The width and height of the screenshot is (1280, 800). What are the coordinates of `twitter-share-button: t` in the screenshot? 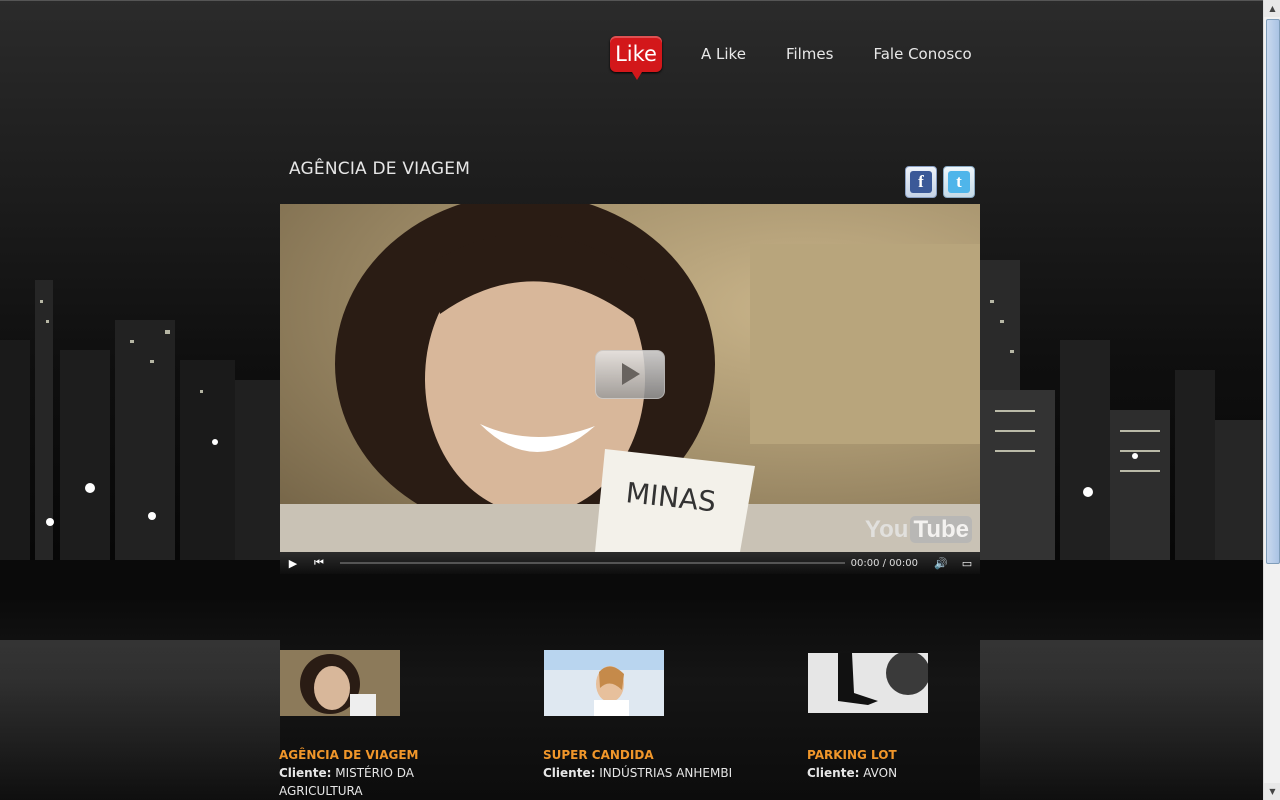 It's located at (959, 182).